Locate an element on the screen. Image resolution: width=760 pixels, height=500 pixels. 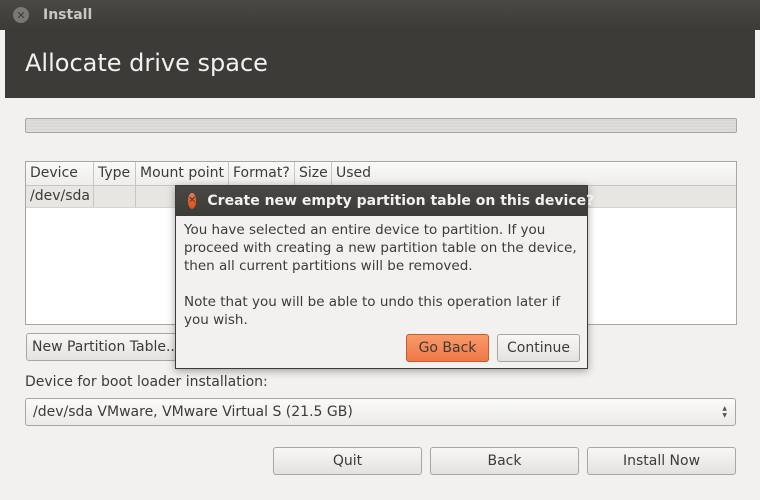
column-header-format: Format? is located at coordinates (262, 173).